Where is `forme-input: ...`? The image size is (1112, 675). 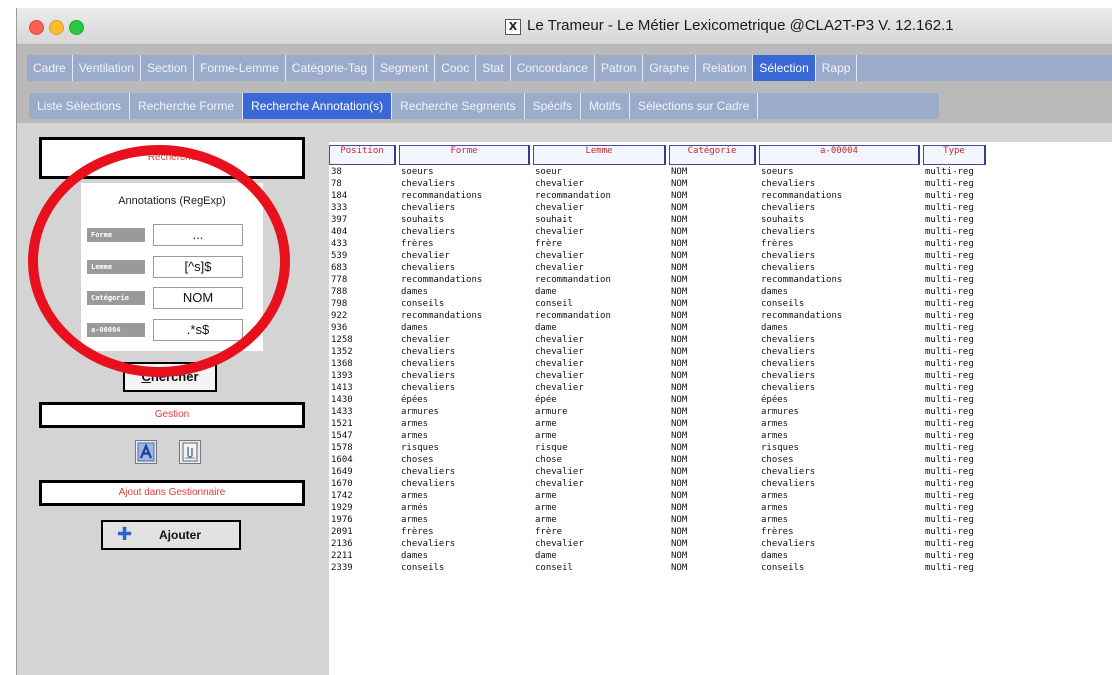 forme-input: ... is located at coordinates (198, 235).